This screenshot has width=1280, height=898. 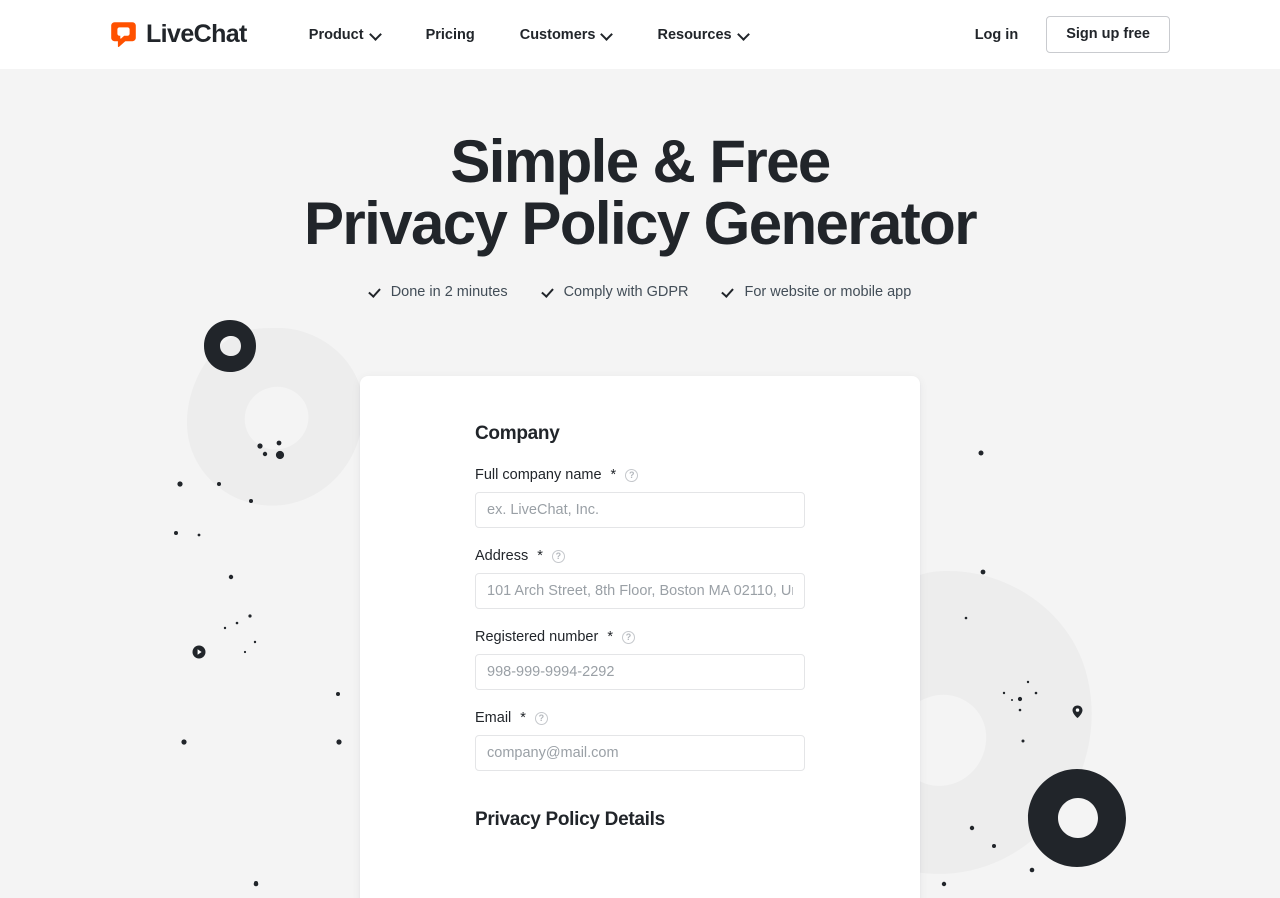 I want to click on field-label-row: Address * ?, so click(x=640, y=556).